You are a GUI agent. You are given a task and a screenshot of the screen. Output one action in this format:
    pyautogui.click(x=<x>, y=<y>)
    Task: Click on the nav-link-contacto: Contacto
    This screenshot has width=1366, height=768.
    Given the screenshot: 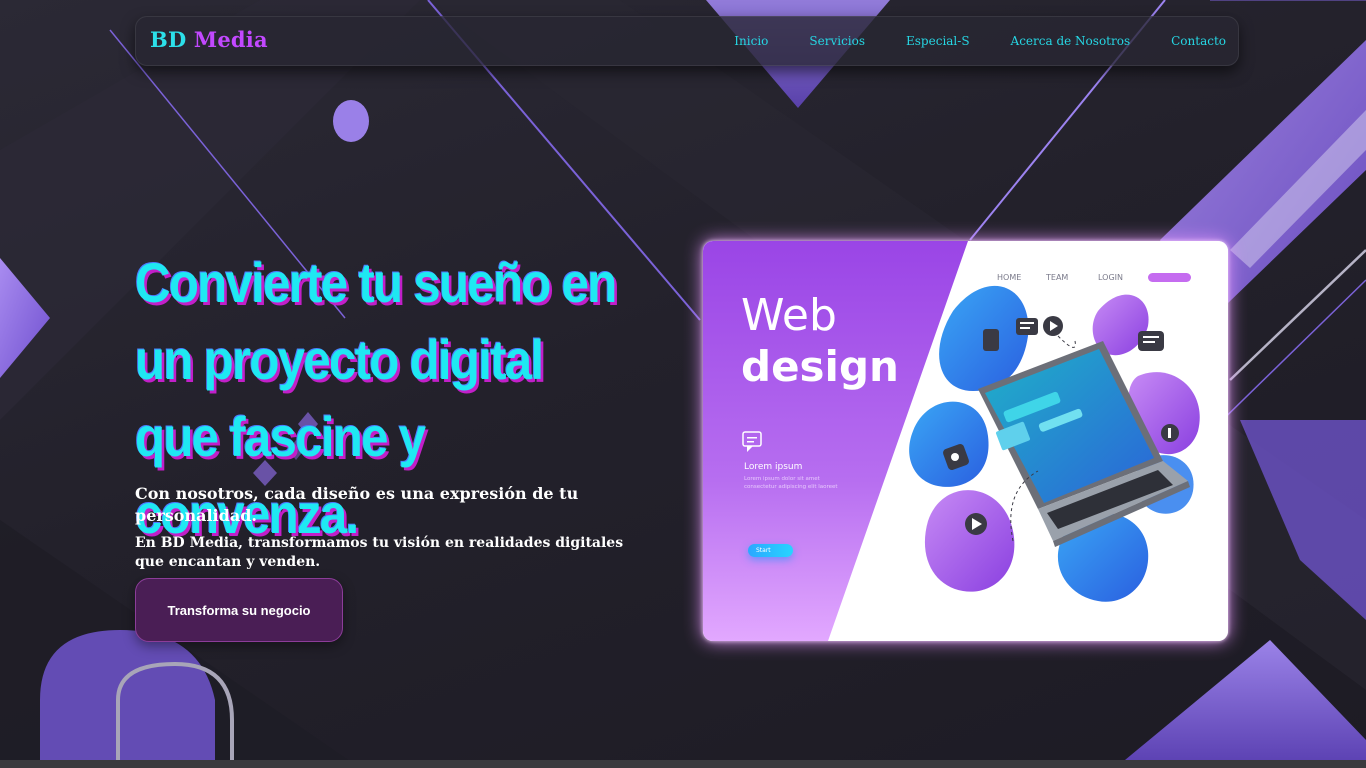 What is the action you would take?
    pyautogui.click(x=1198, y=41)
    